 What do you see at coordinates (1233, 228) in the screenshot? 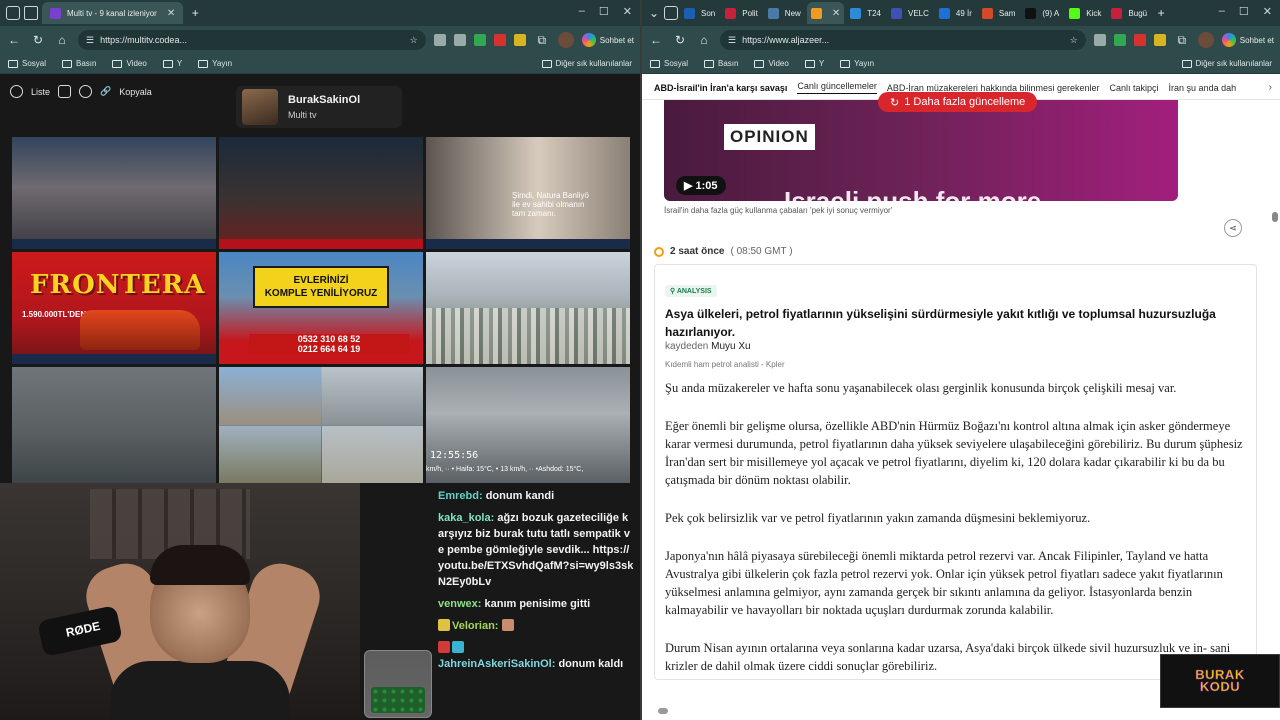
I see `share-icon: ⋖` at bounding box center [1233, 228].